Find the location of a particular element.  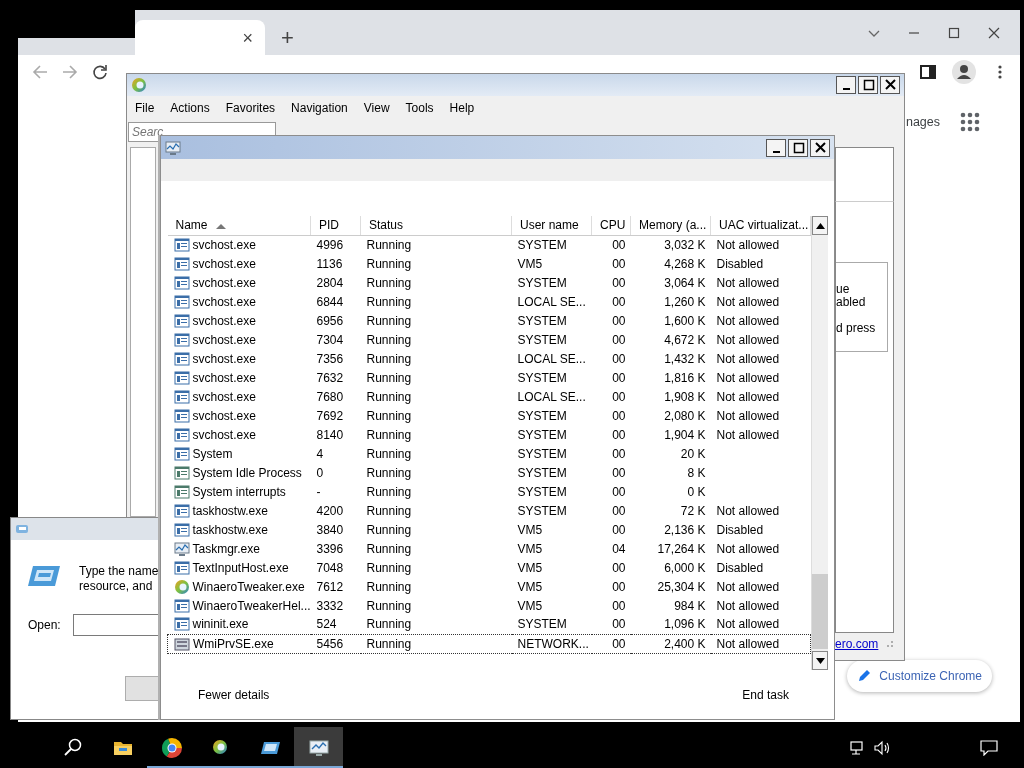

process-name: Taskmgr.exe is located at coordinates (226, 548).